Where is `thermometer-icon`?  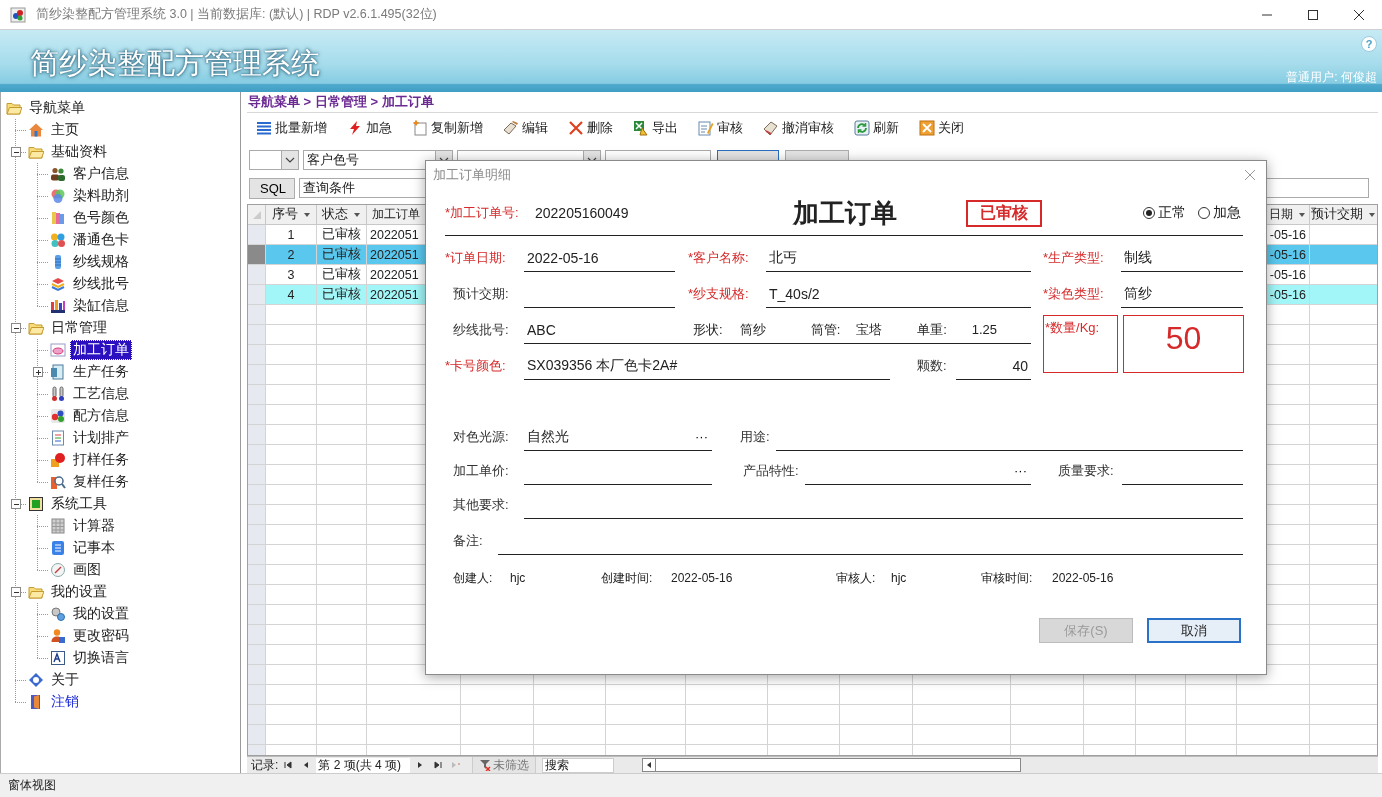
thermometer-icon is located at coordinates (58, 394).